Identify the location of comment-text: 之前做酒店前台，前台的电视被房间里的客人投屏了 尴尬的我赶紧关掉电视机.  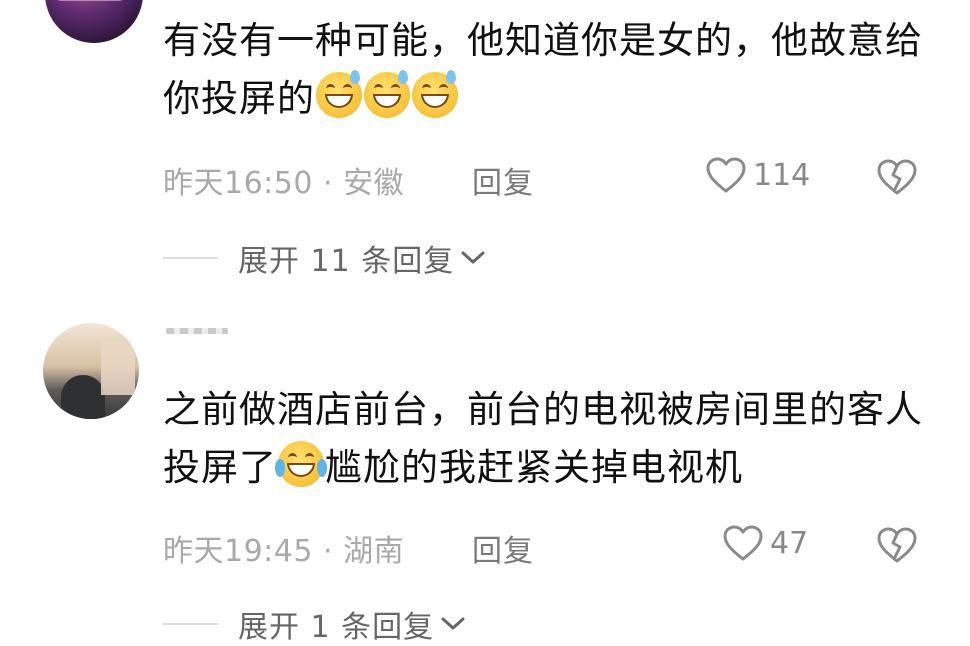
(543, 438).